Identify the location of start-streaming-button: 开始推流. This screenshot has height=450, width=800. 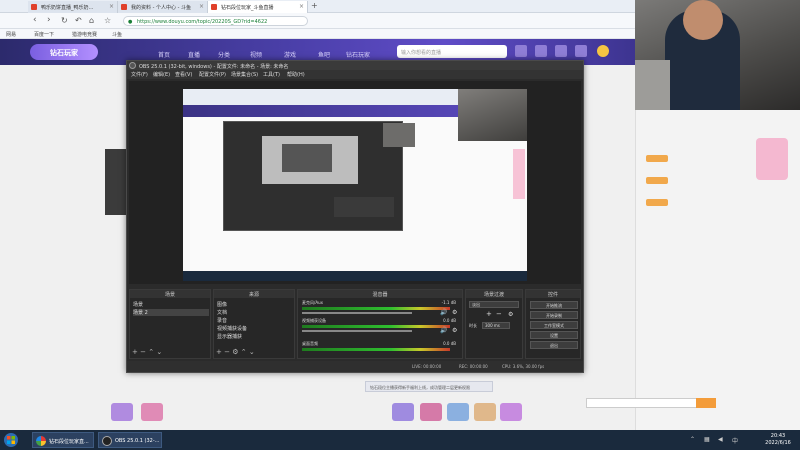
(554, 305).